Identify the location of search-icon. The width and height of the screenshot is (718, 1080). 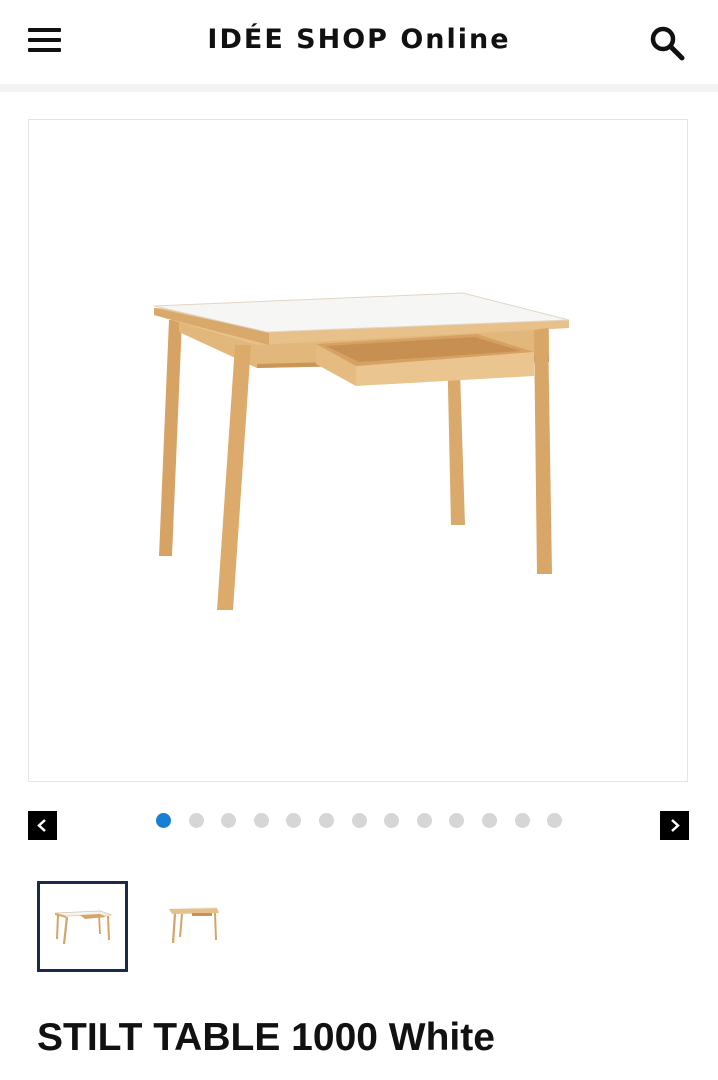
(667, 43).